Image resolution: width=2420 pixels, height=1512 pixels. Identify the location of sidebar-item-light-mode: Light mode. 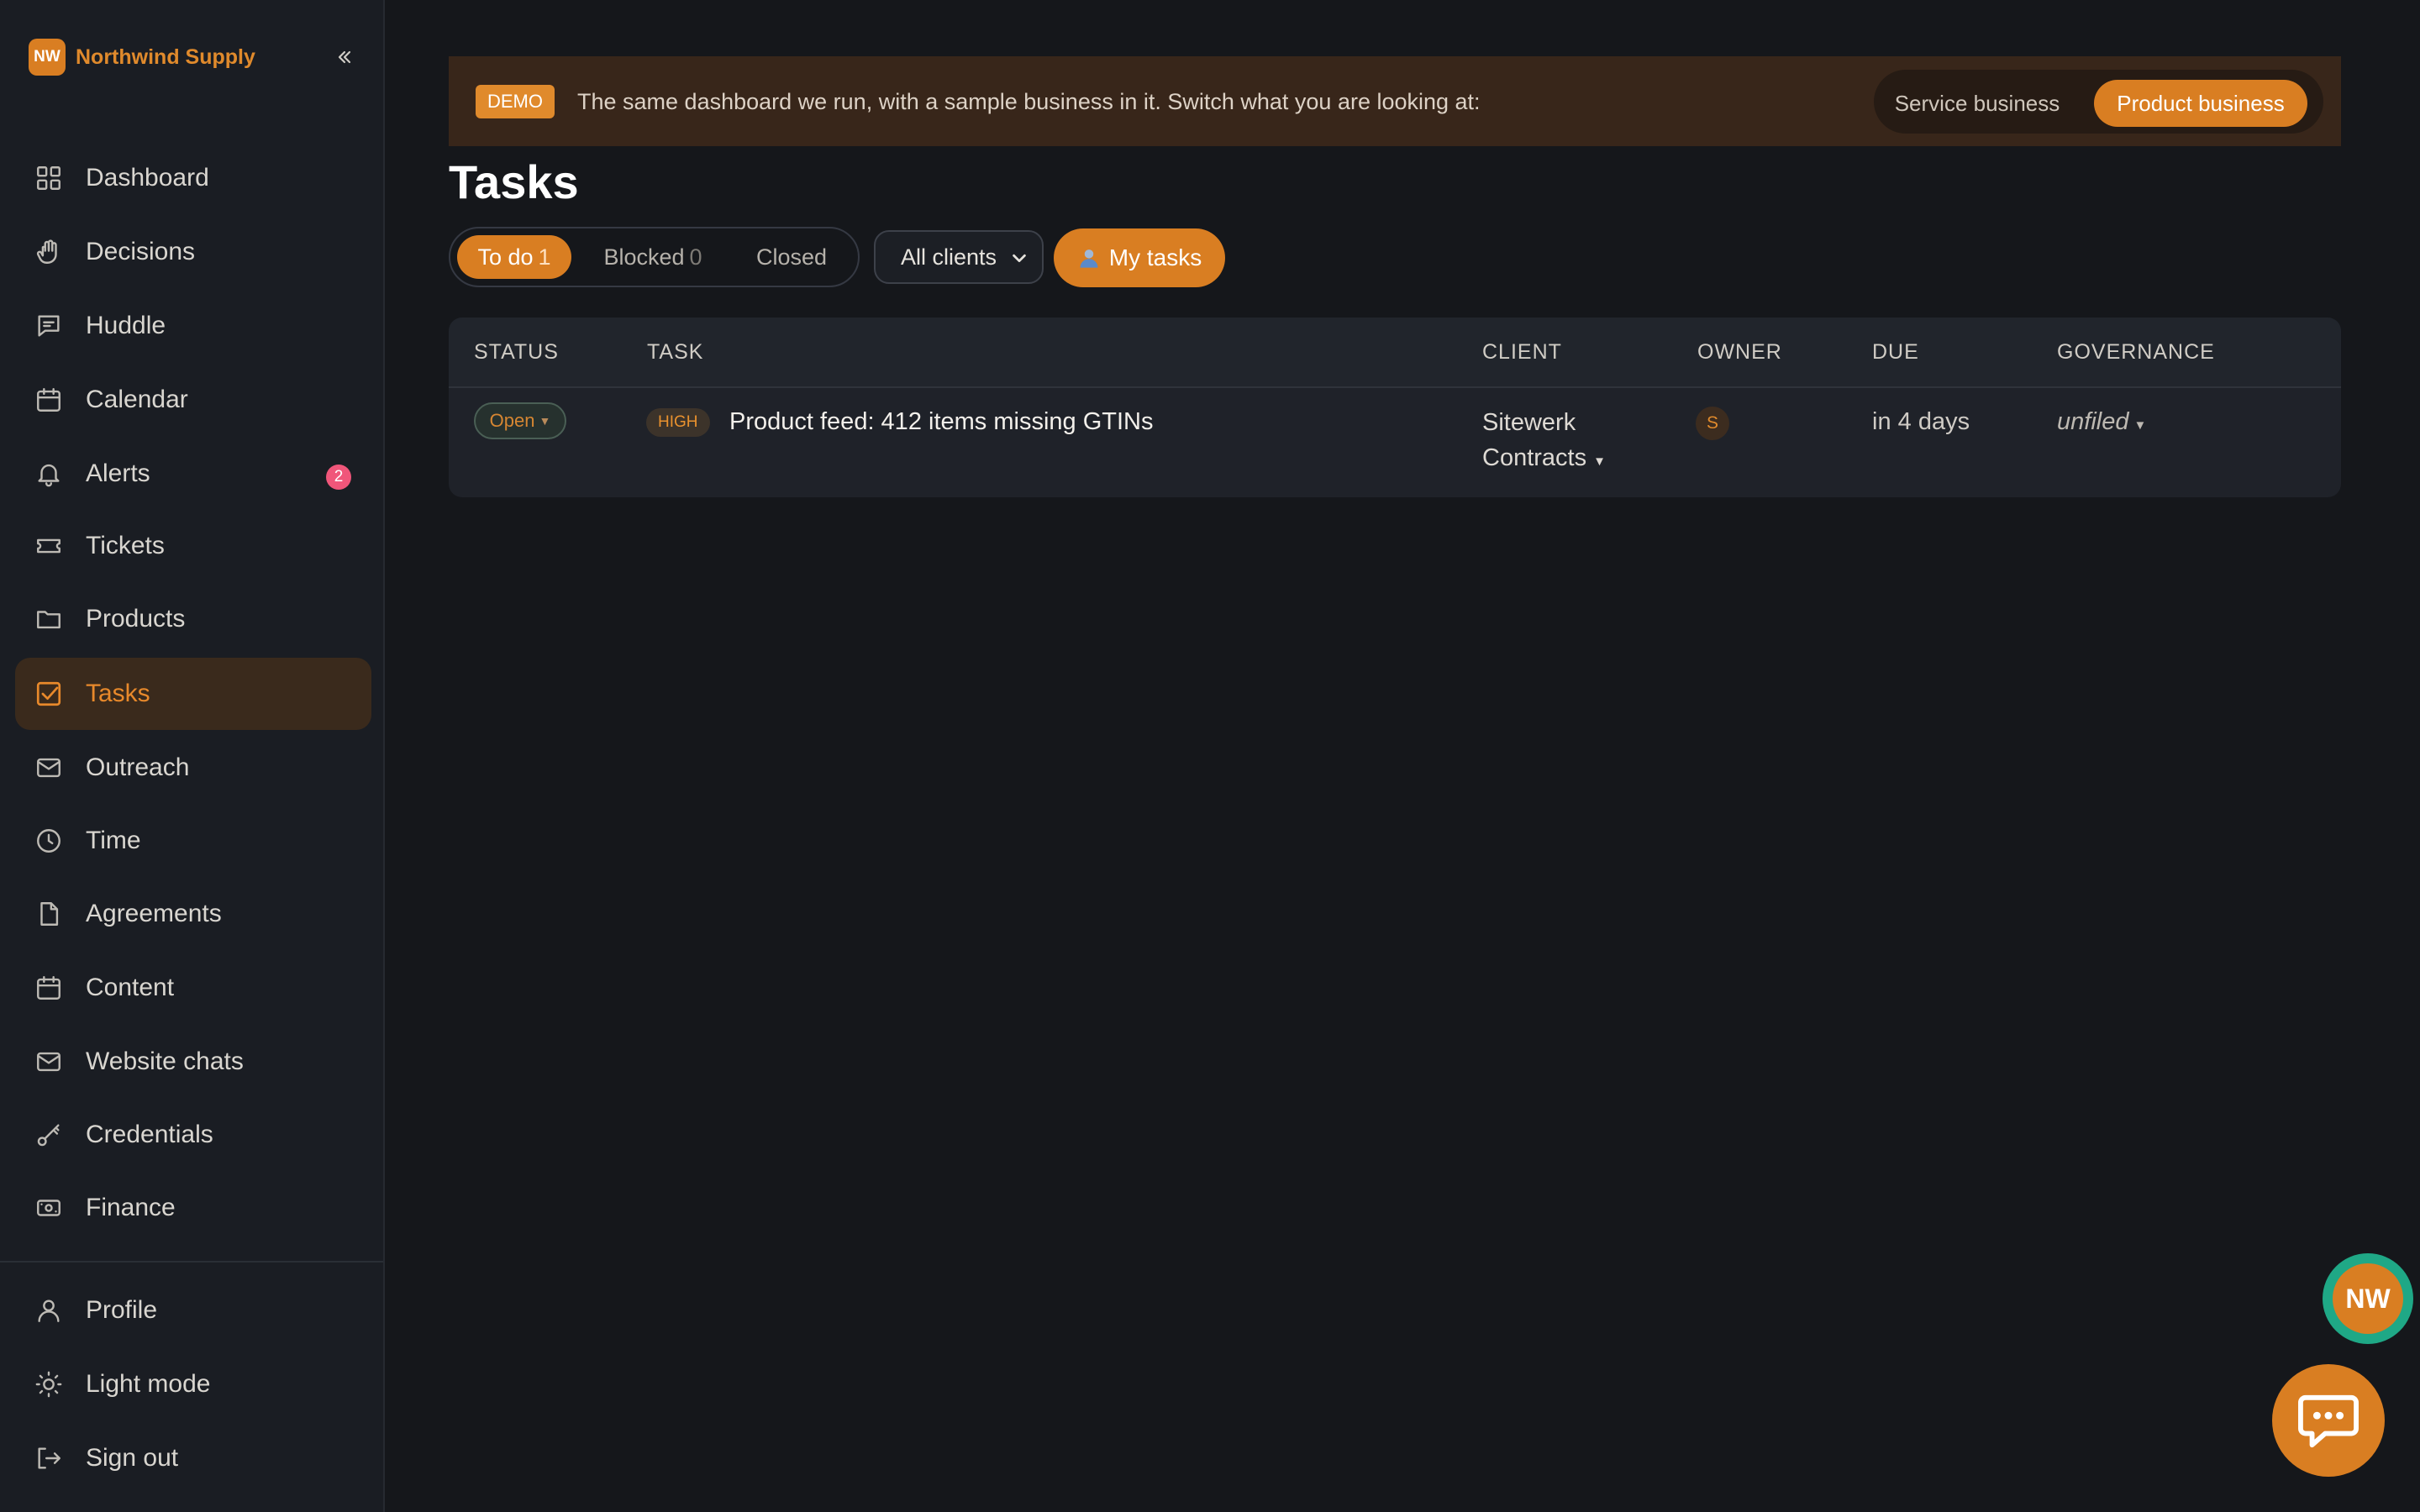
(193, 1384).